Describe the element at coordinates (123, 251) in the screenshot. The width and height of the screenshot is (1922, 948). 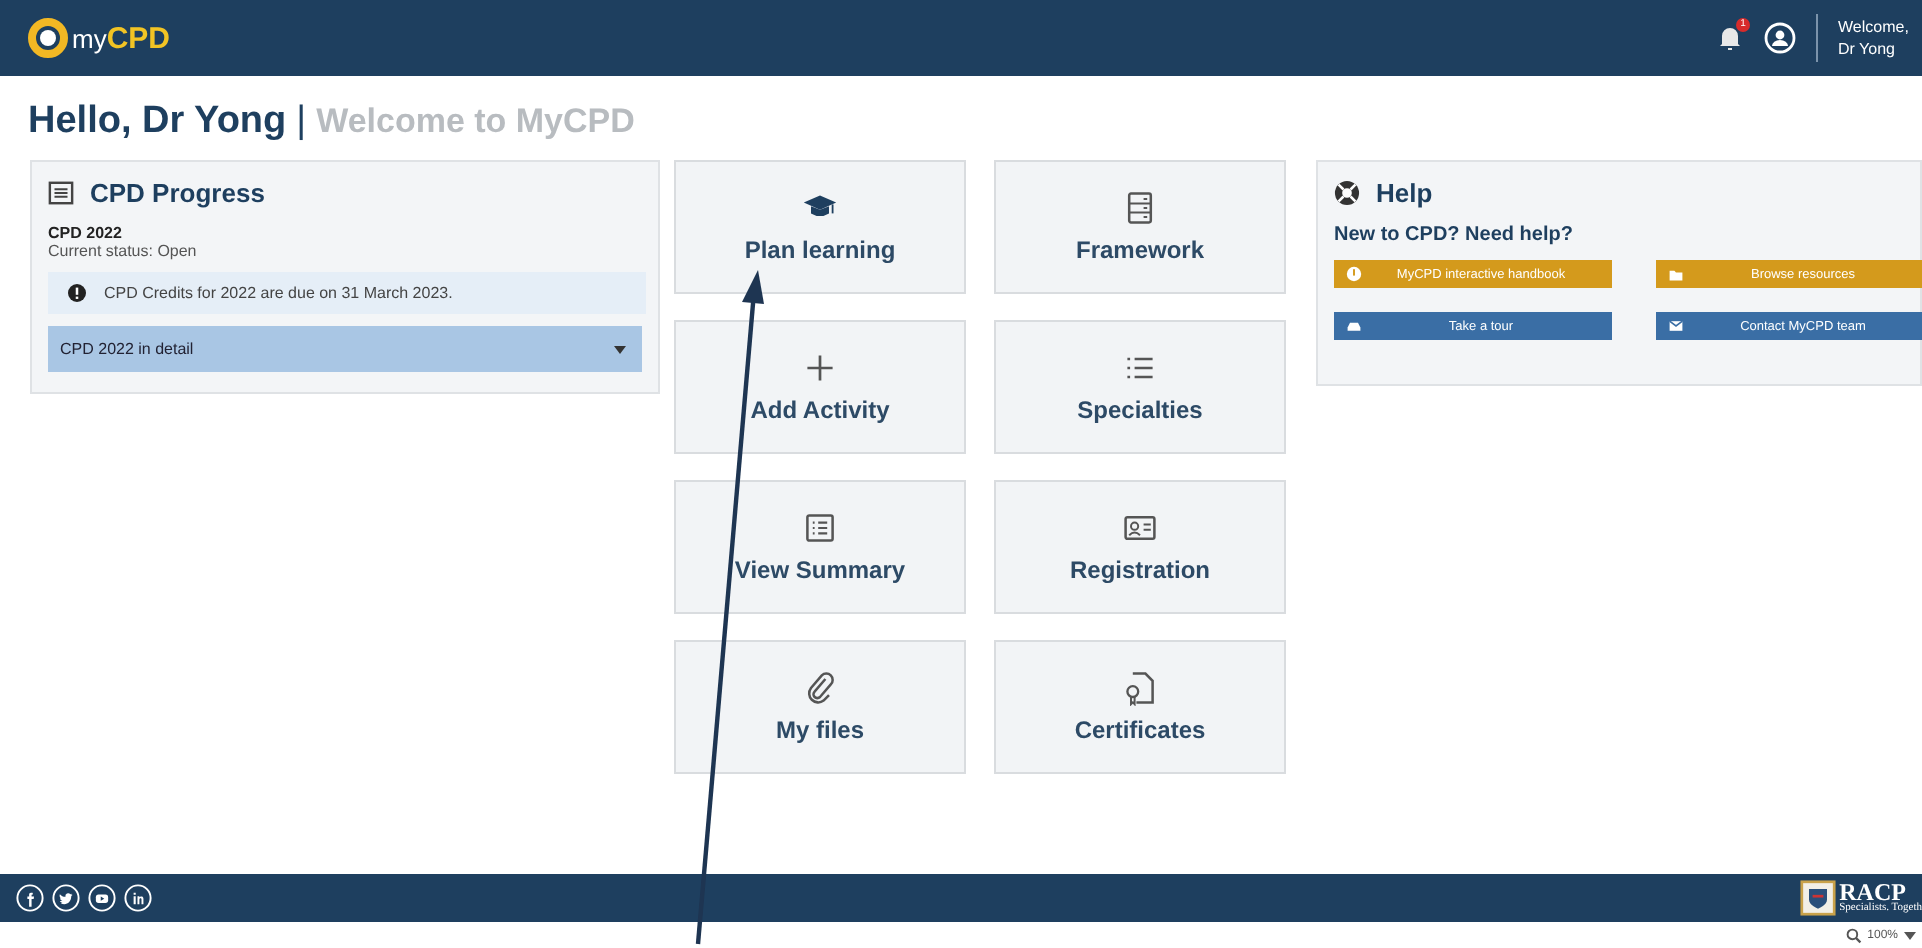
I see `status-text: Current status: Open` at that location.